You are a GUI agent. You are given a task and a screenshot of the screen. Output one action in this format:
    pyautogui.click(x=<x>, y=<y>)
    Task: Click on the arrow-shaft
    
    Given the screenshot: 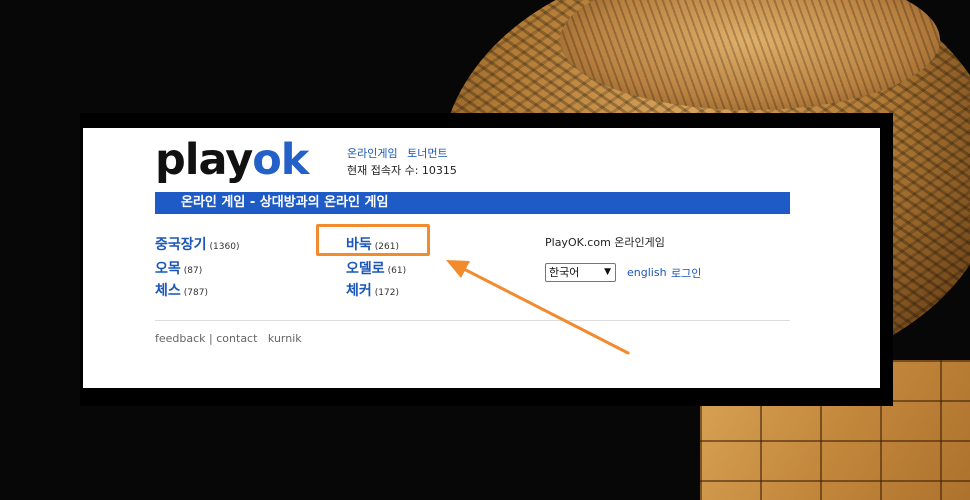 What is the action you would take?
    pyautogui.click(x=543, y=309)
    